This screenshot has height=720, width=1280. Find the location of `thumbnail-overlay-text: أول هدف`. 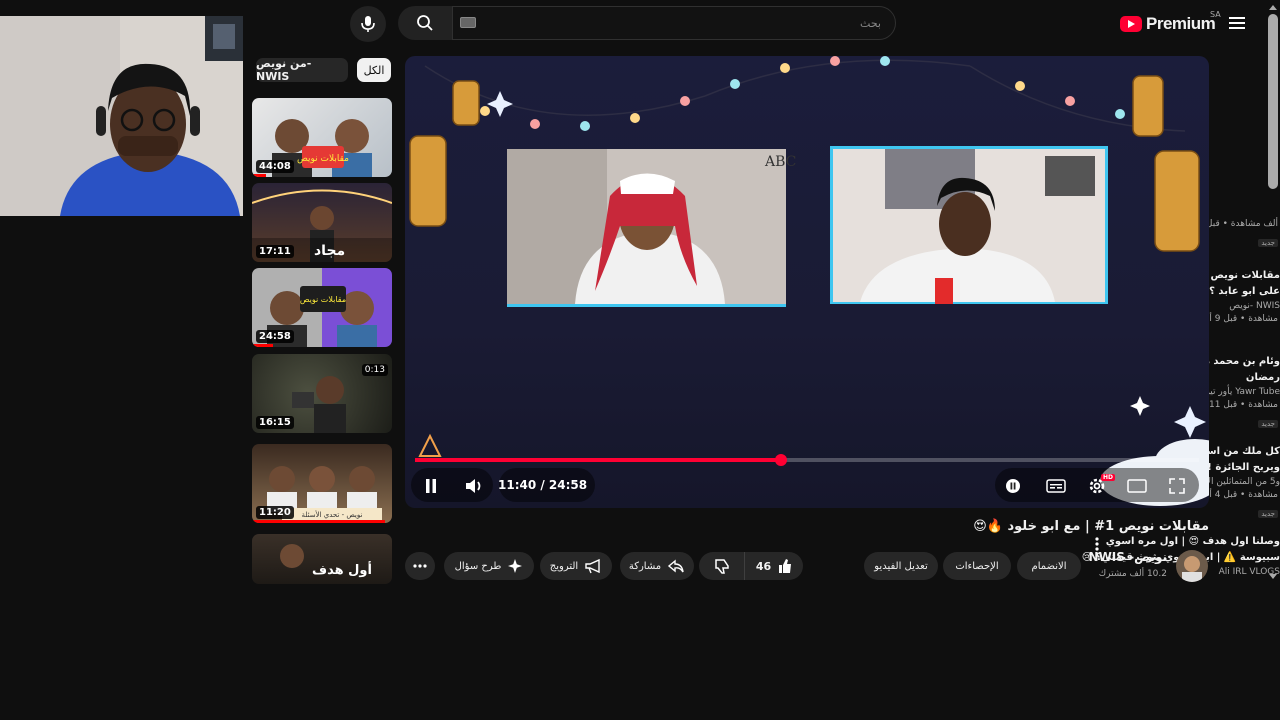

thumbnail-overlay-text: أول هدف is located at coordinates (342, 569).